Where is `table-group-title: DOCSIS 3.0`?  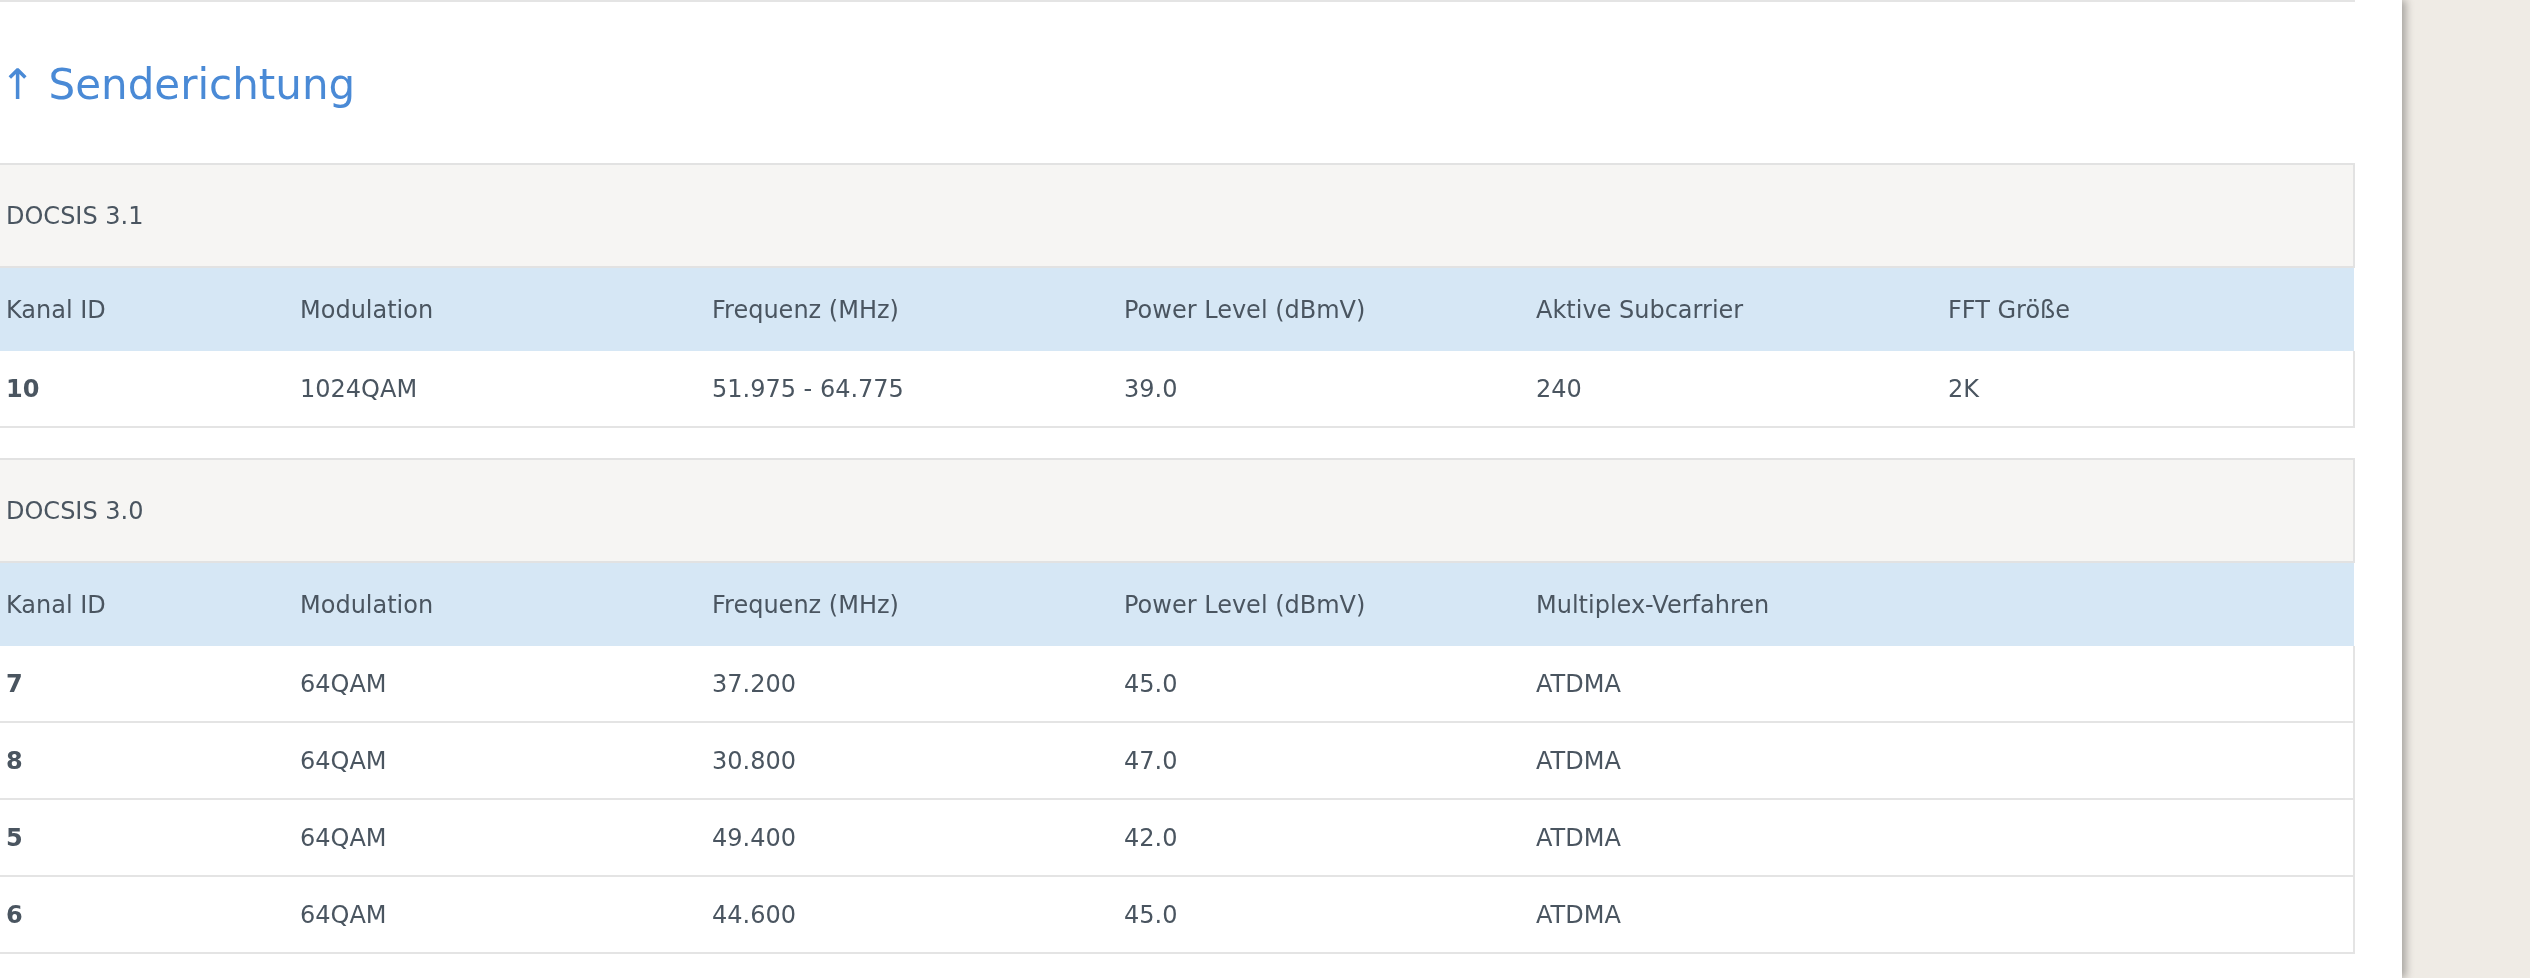 table-group-title: DOCSIS 3.0 is located at coordinates (75, 510).